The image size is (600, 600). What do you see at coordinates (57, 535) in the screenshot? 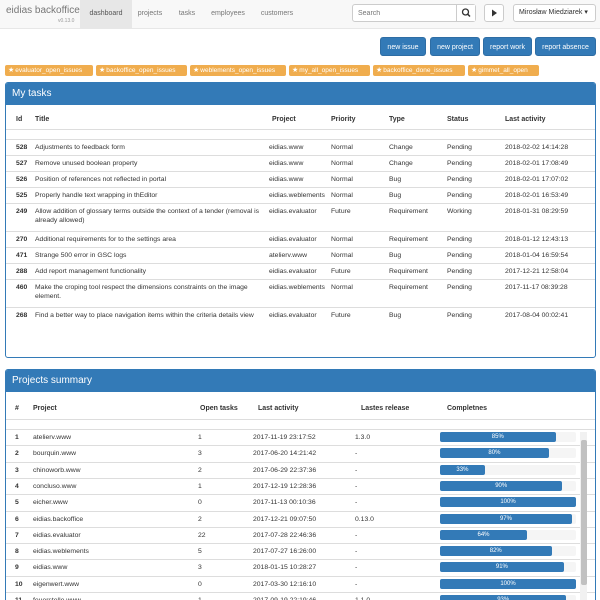
I see `project-name: eidias.evaluator` at bounding box center [57, 535].